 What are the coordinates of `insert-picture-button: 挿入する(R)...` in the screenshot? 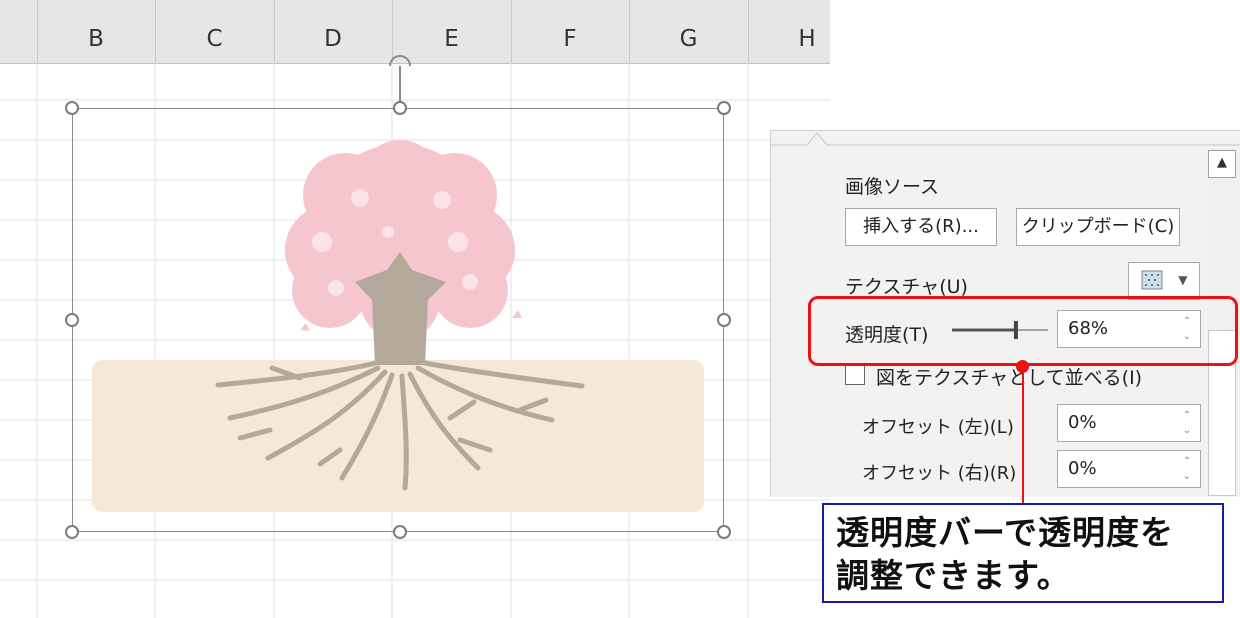 It's located at (921, 227).